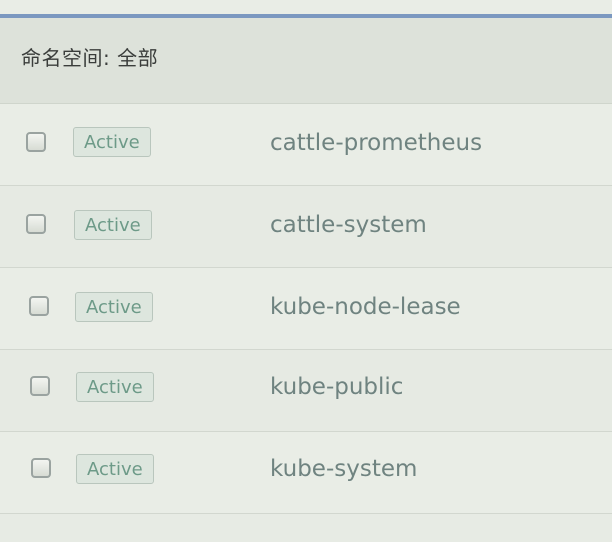  Describe the element at coordinates (376, 143) in the screenshot. I see `namespace-name-link: cattle-prometheus` at that location.